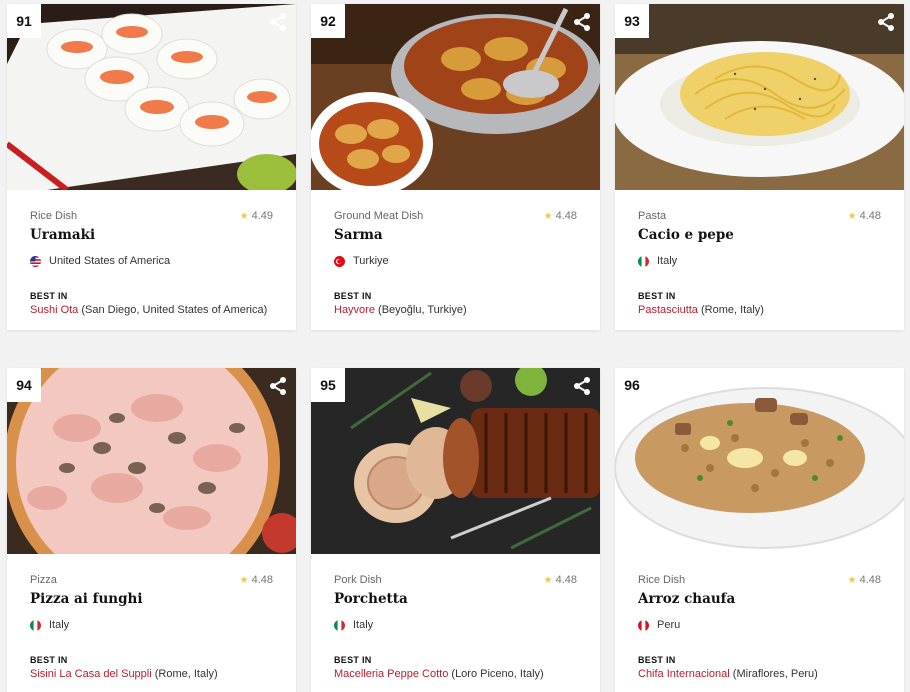 This screenshot has height=692, width=910. I want to click on uramaki-image, so click(151, 97).